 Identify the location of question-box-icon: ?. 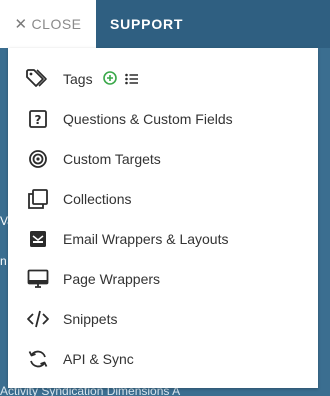
(38, 119).